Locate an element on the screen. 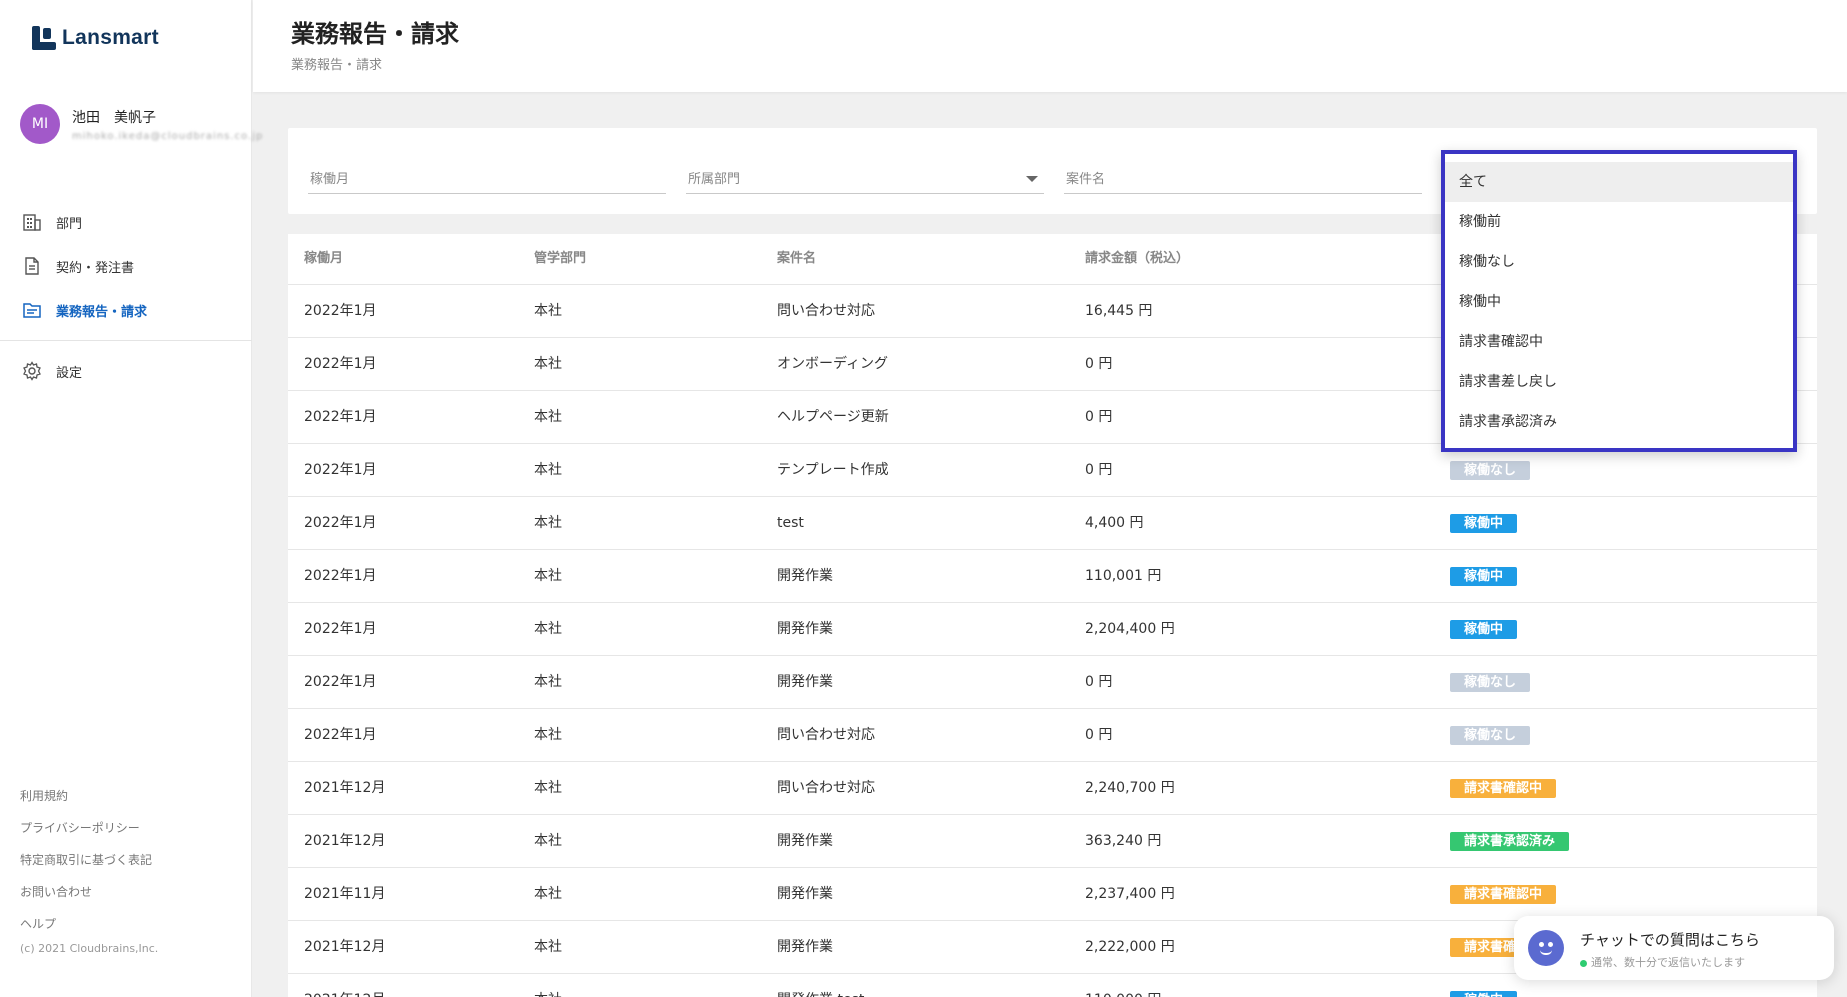  sidebar-item-label: 部門 is located at coordinates (69, 224).